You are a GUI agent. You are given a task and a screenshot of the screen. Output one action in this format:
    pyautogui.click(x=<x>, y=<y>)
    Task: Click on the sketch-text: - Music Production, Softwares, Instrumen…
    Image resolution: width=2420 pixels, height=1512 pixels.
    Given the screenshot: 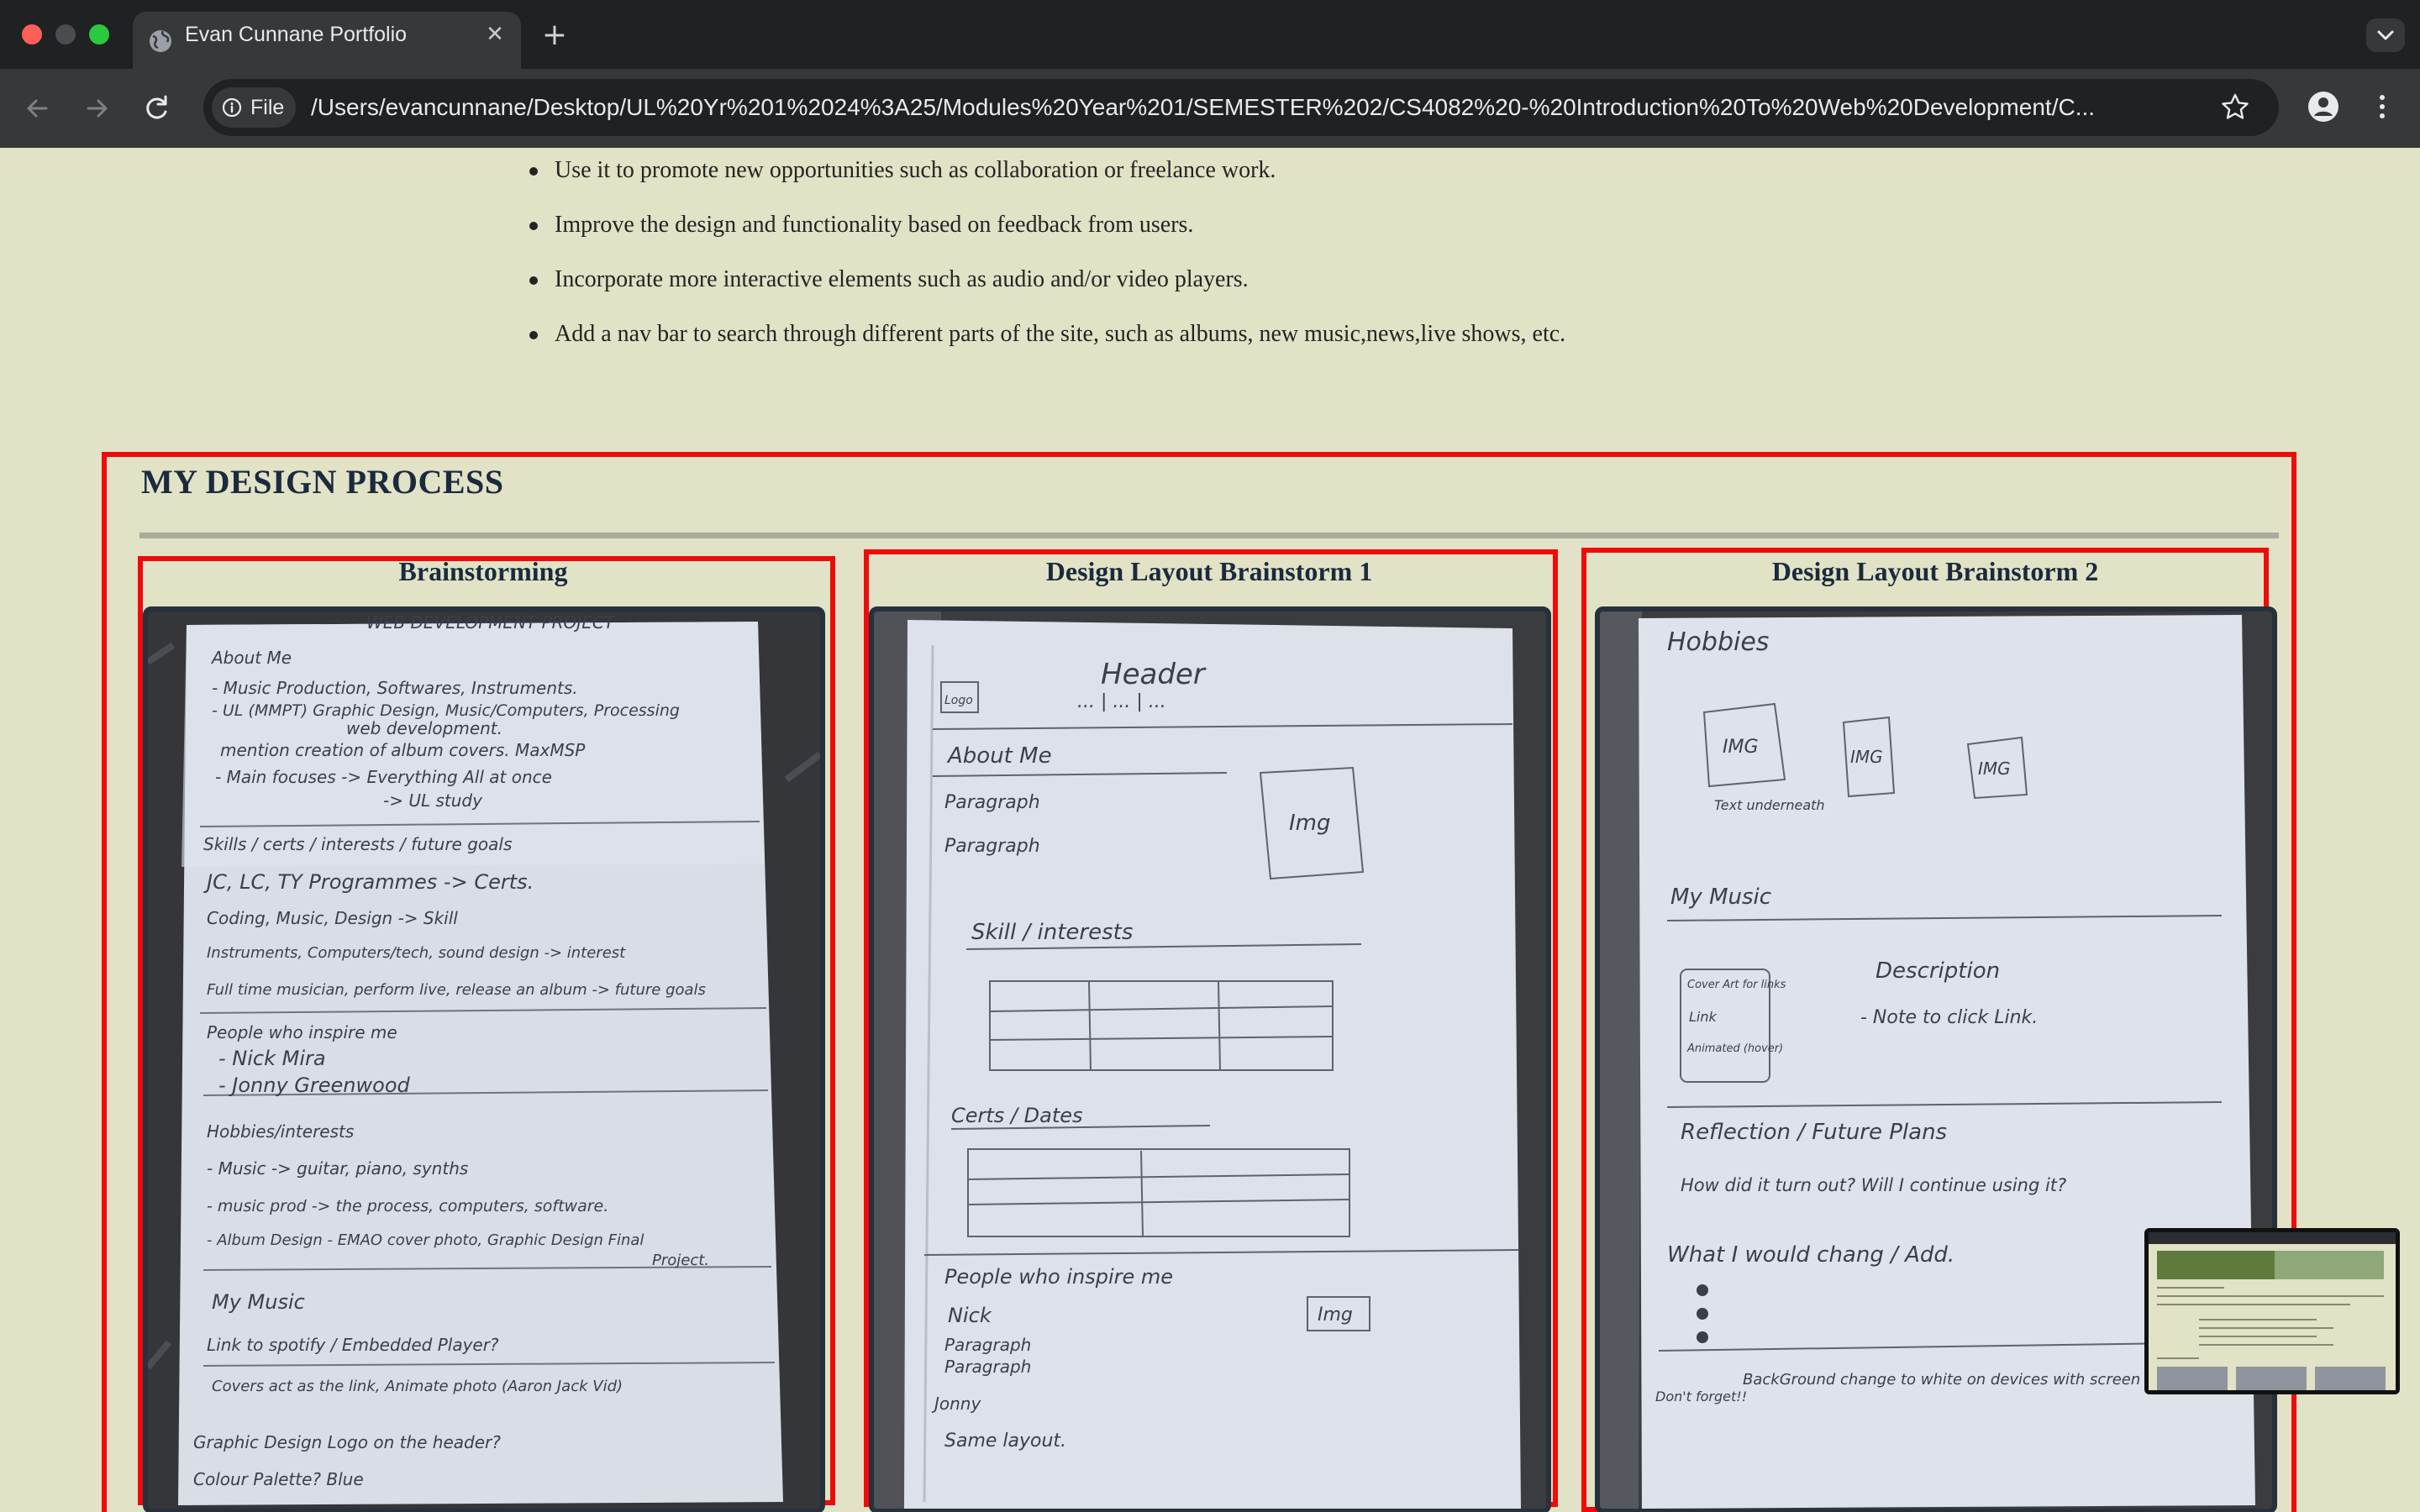 What is the action you would take?
    pyautogui.click(x=395, y=688)
    